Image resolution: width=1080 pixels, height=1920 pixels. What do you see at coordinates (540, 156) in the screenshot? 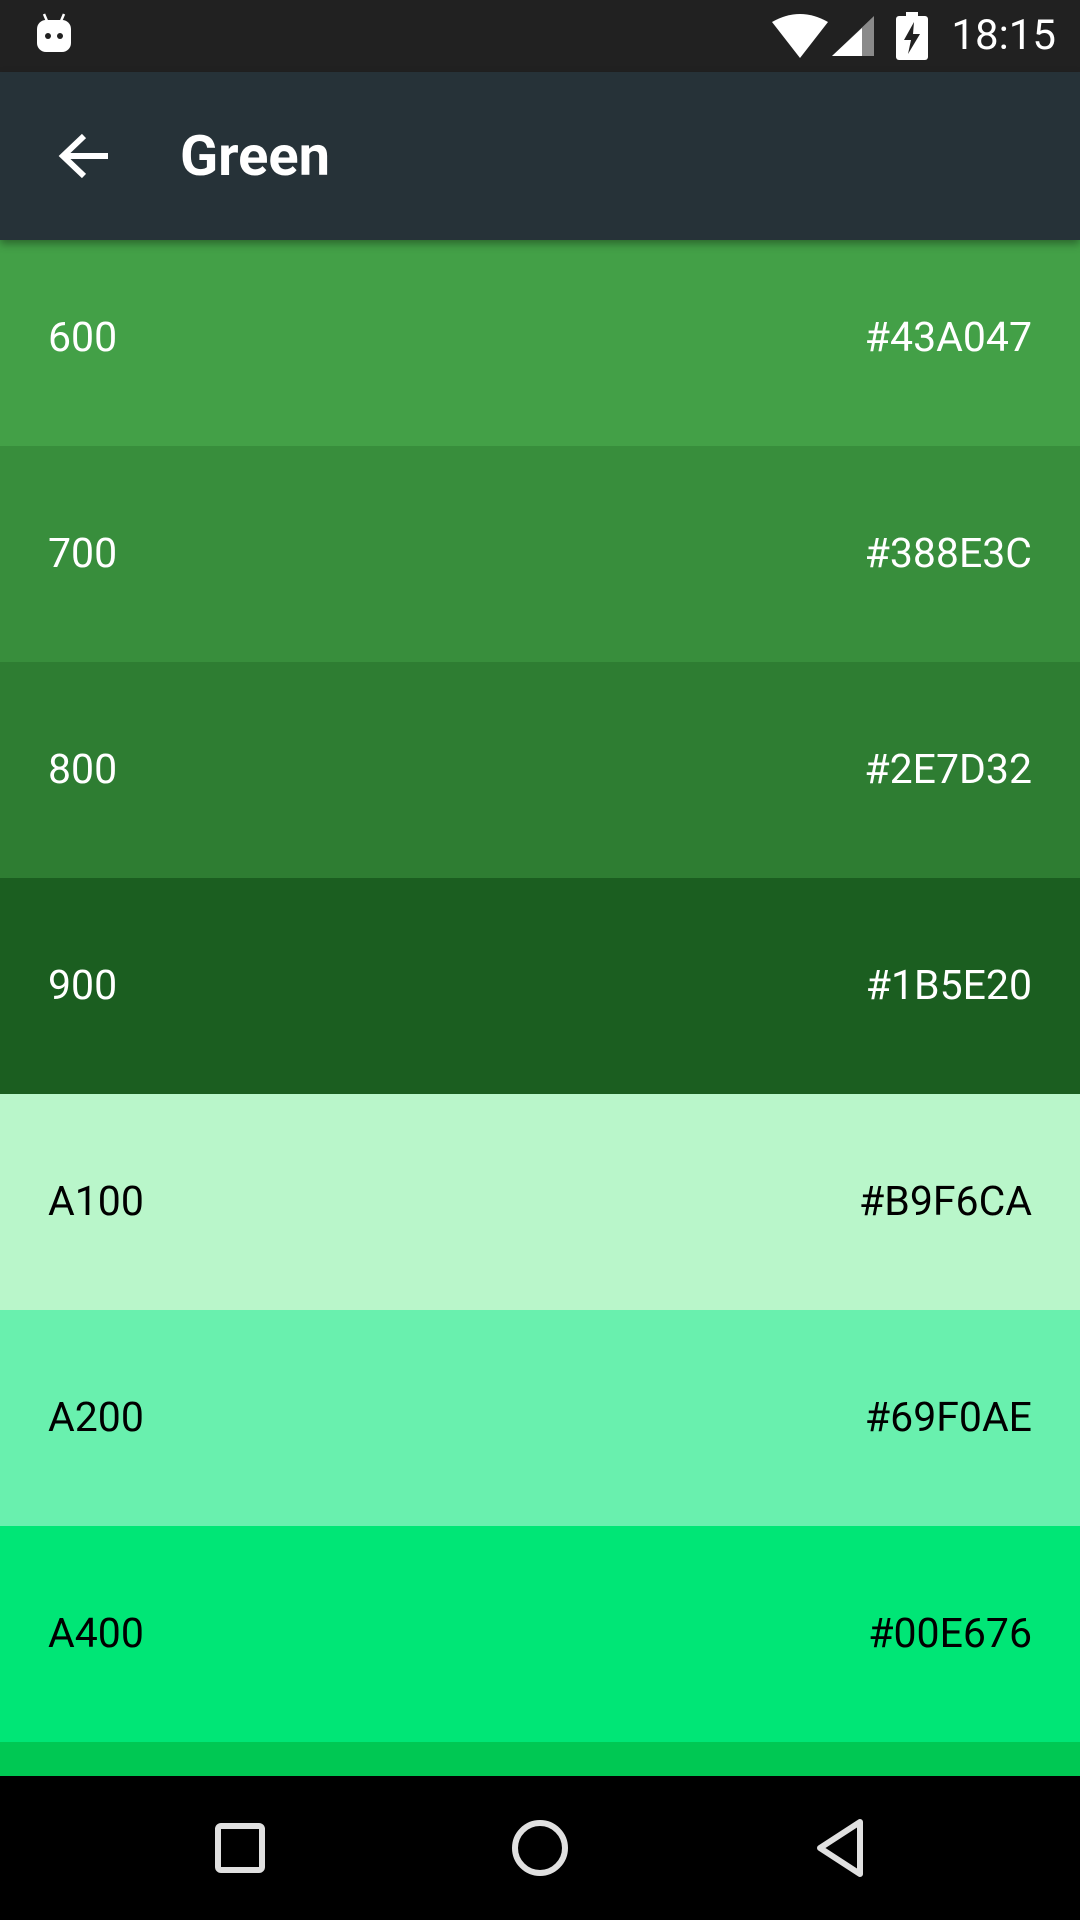
I see `app-bar: Green` at bounding box center [540, 156].